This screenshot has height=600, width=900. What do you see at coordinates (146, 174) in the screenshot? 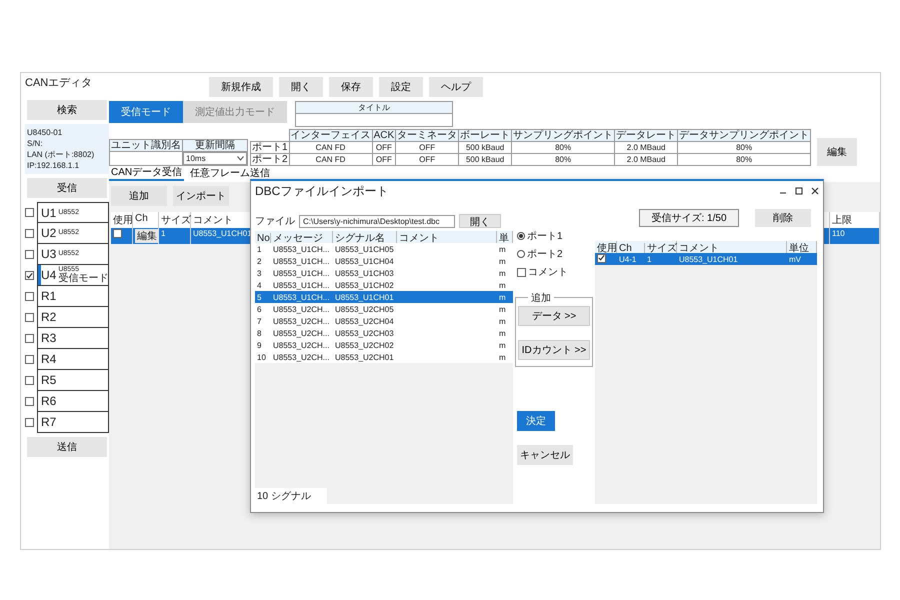
I see `data-tab: CANデータ受信` at bounding box center [146, 174].